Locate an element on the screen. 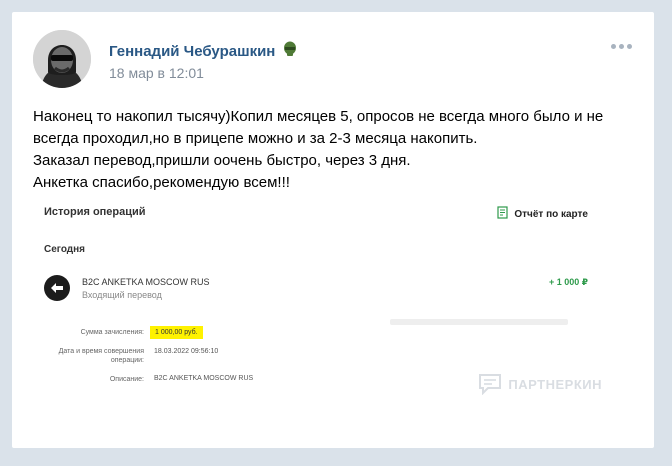 The image size is (672, 466). sum-value: 1 000,00 руб. is located at coordinates (176, 332).